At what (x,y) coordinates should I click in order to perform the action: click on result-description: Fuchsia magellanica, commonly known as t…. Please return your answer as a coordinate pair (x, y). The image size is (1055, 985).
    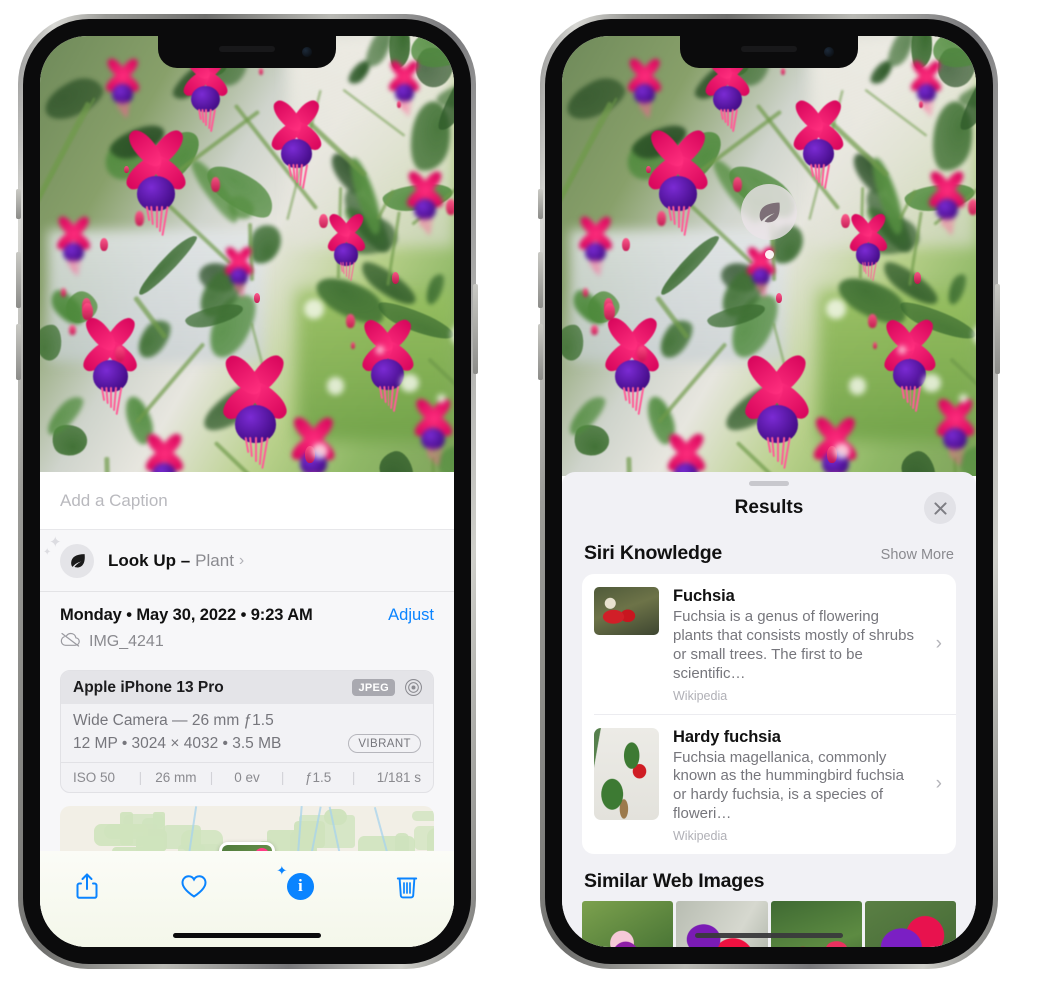
    Looking at the image, I should click on (788, 785).